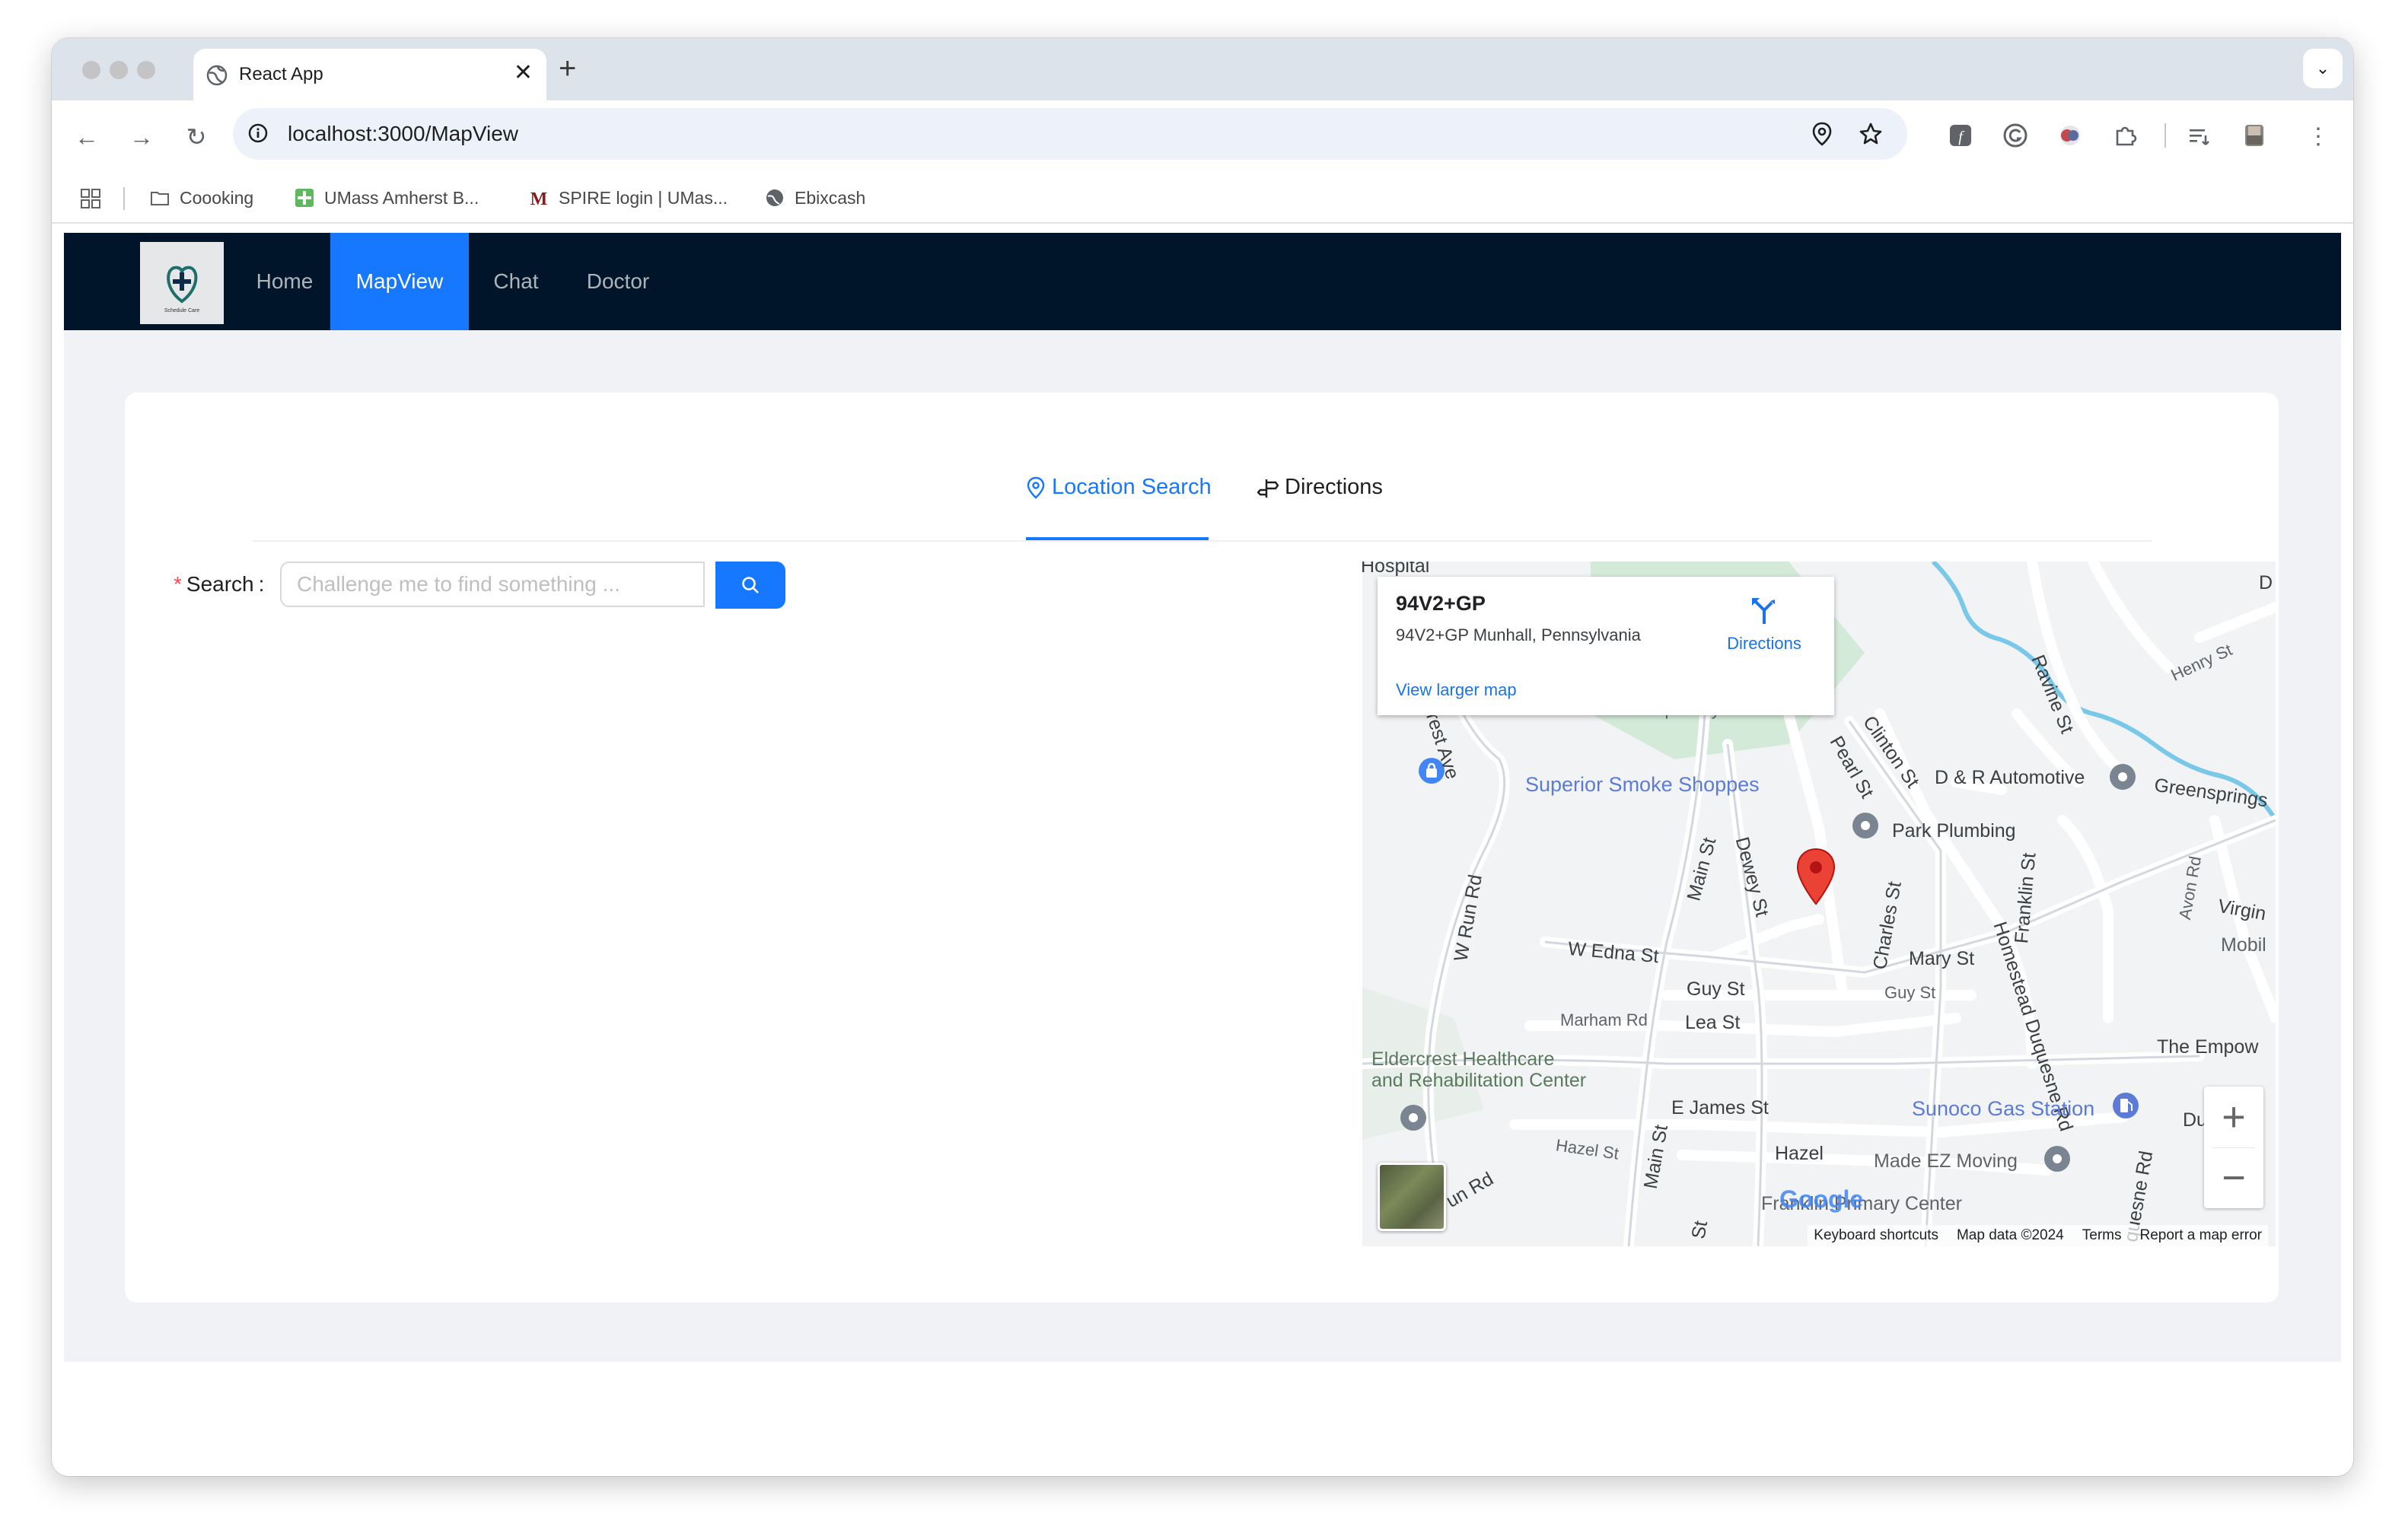 The image size is (2405, 1540). What do you see at coordinates (217, 197) in the screenshot?
I see `bookmark-label: Coooking` at bounding box center [217, 197].